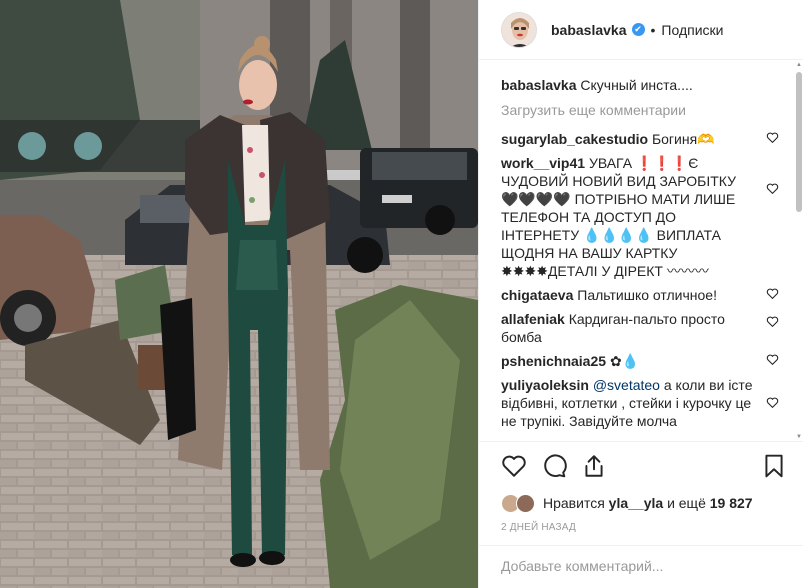 The height and width of the screenshot is (588, 803). I want to click on author-username: babaslavka, so click(589, 30).